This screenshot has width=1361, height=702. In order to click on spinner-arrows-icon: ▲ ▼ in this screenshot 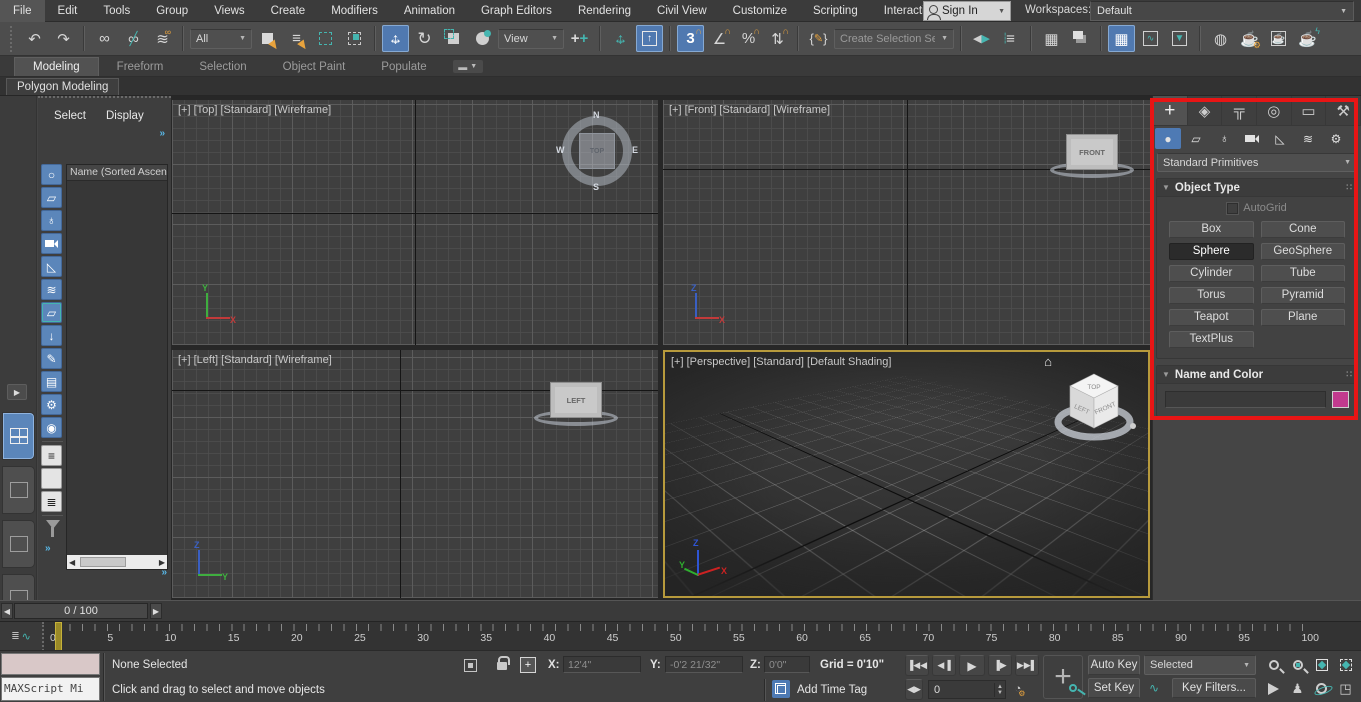, I will do `click(999, 689)`.